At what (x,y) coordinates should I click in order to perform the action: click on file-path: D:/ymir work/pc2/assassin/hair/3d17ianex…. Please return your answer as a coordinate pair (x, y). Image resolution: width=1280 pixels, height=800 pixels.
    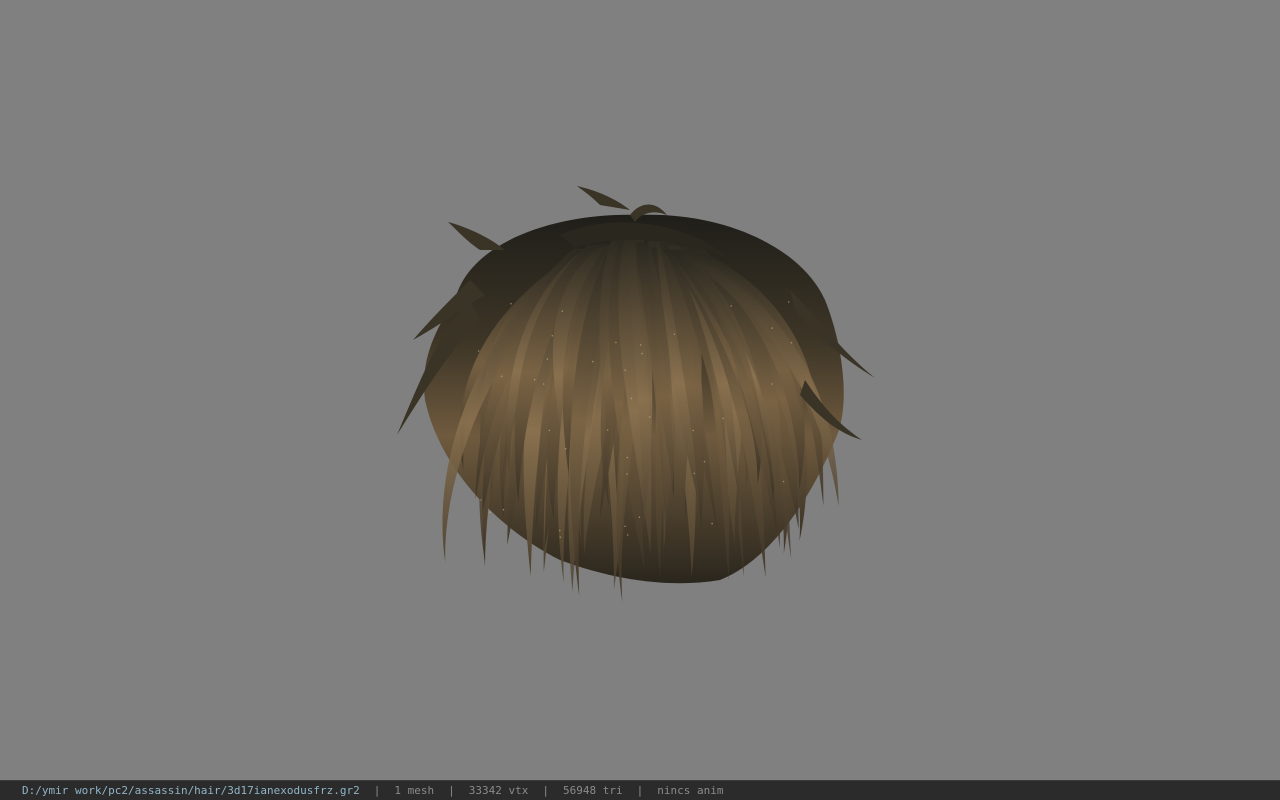
    Looking at the image, I should click on (191, 790).